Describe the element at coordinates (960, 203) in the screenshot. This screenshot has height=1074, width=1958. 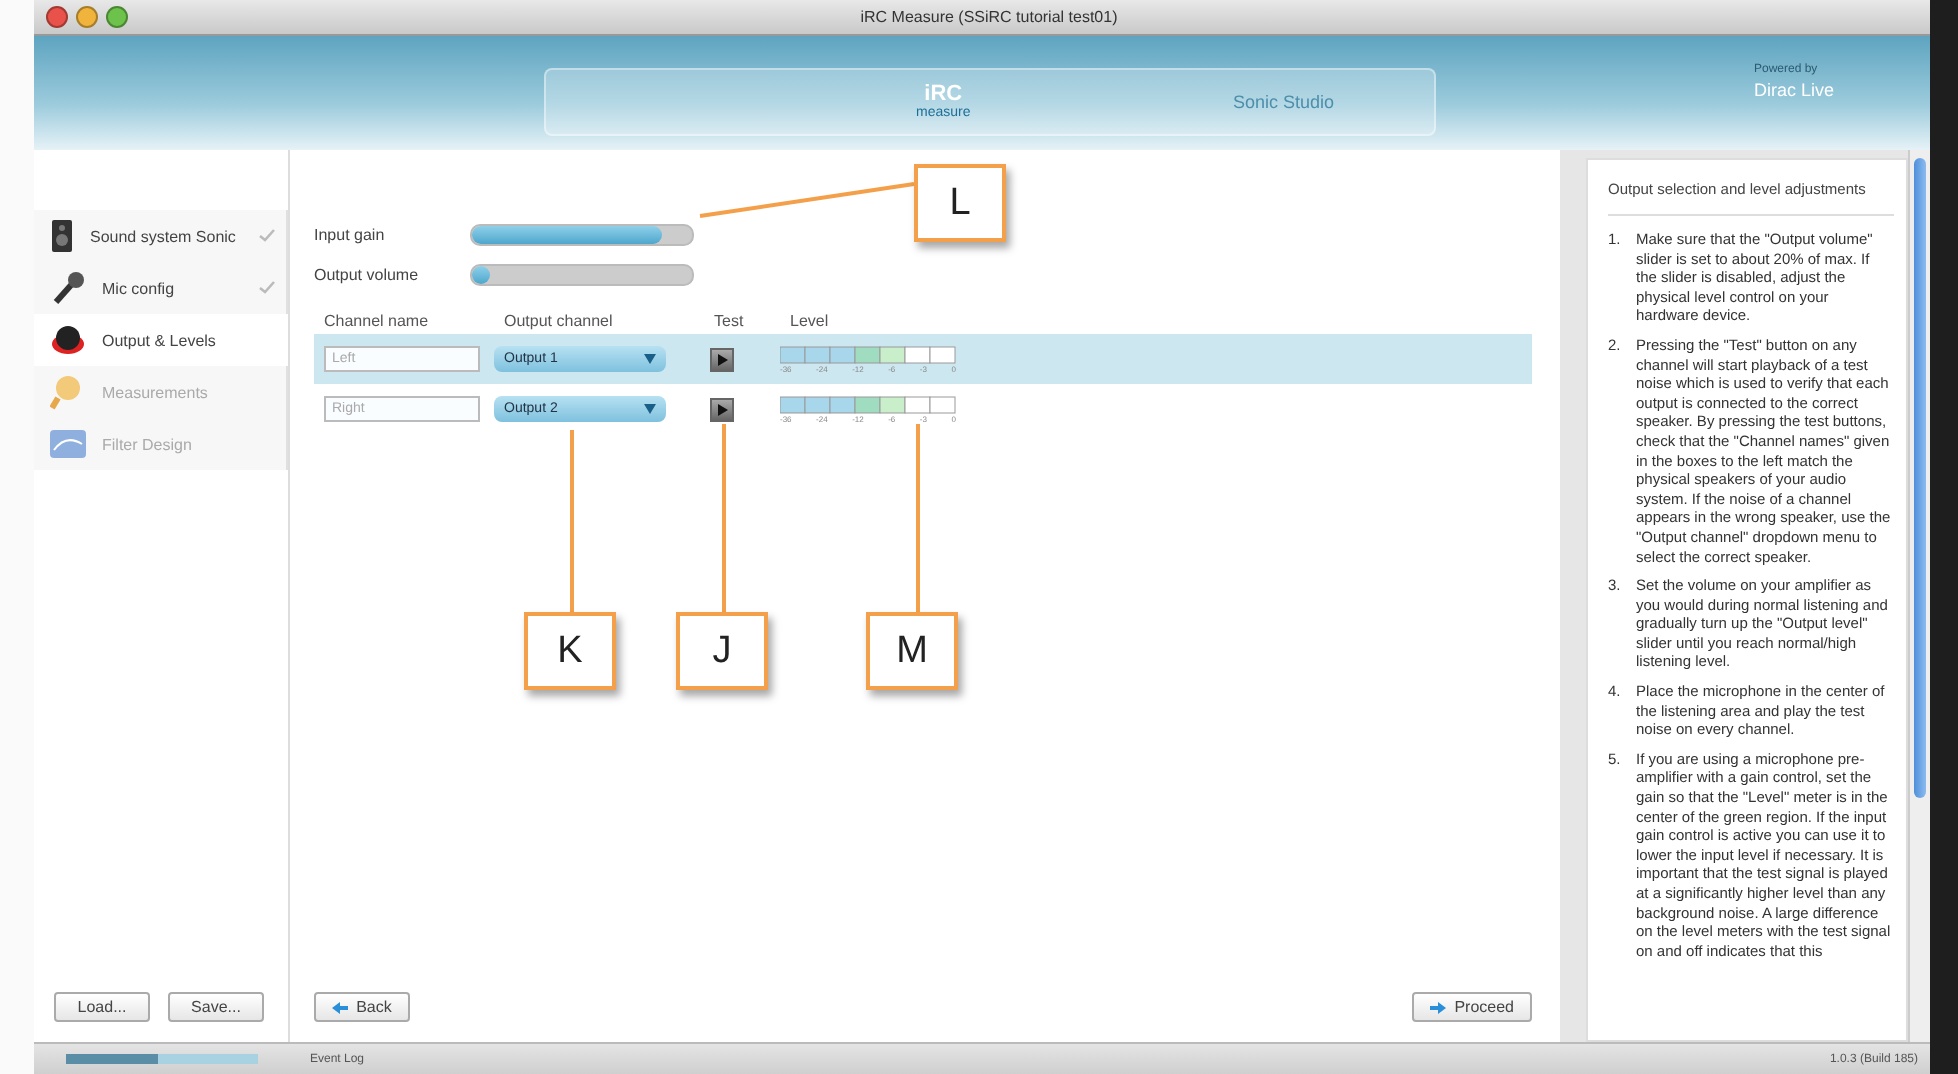
I see `callout-label: L` at that location.